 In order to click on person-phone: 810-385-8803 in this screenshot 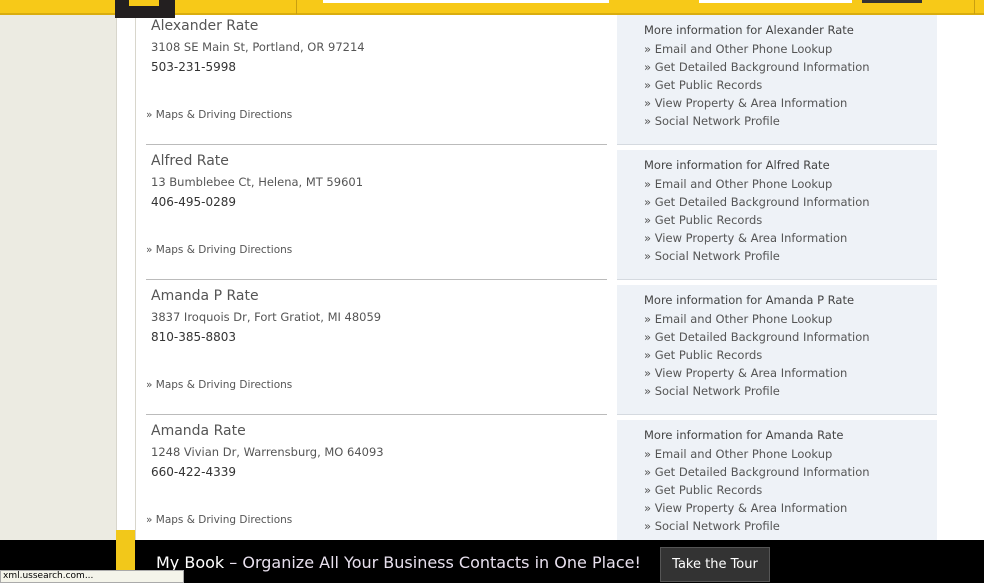, I will do `click(194, 337)`.